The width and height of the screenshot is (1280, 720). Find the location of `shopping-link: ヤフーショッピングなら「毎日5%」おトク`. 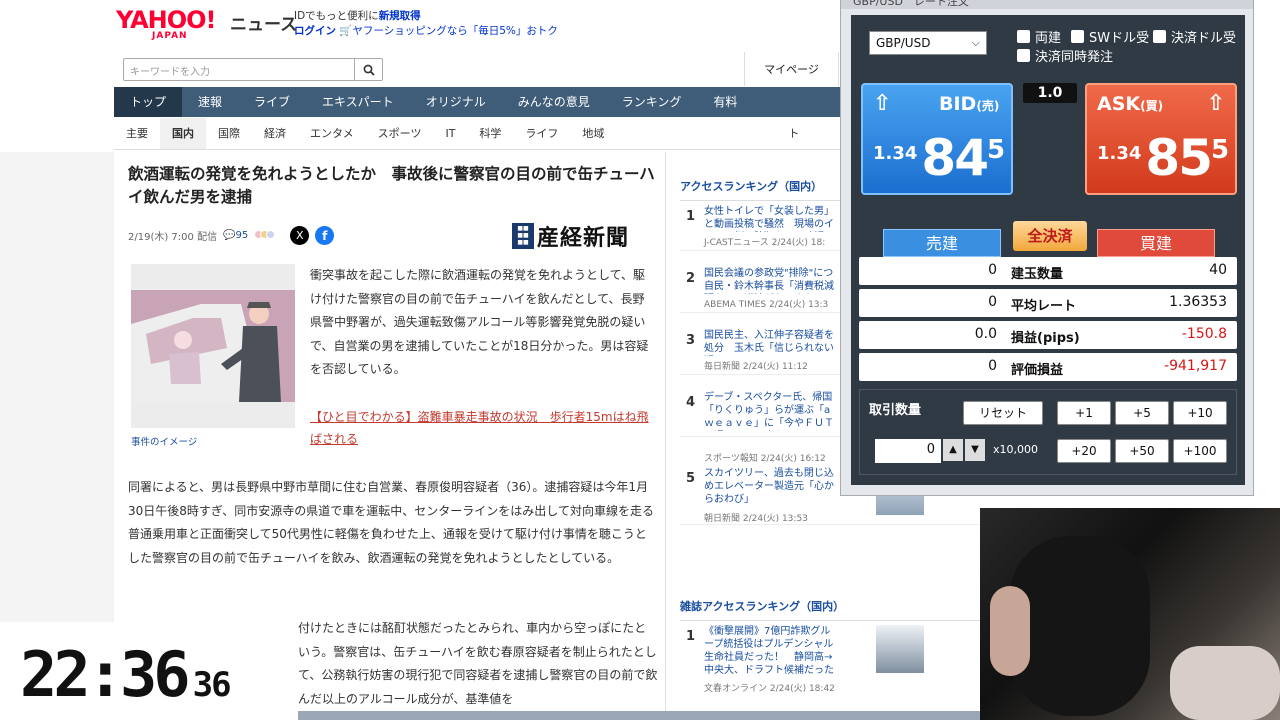

shopping-link: ヤフーショッピングなら「毎日5%」おトク is located at coordinates (454, 31).